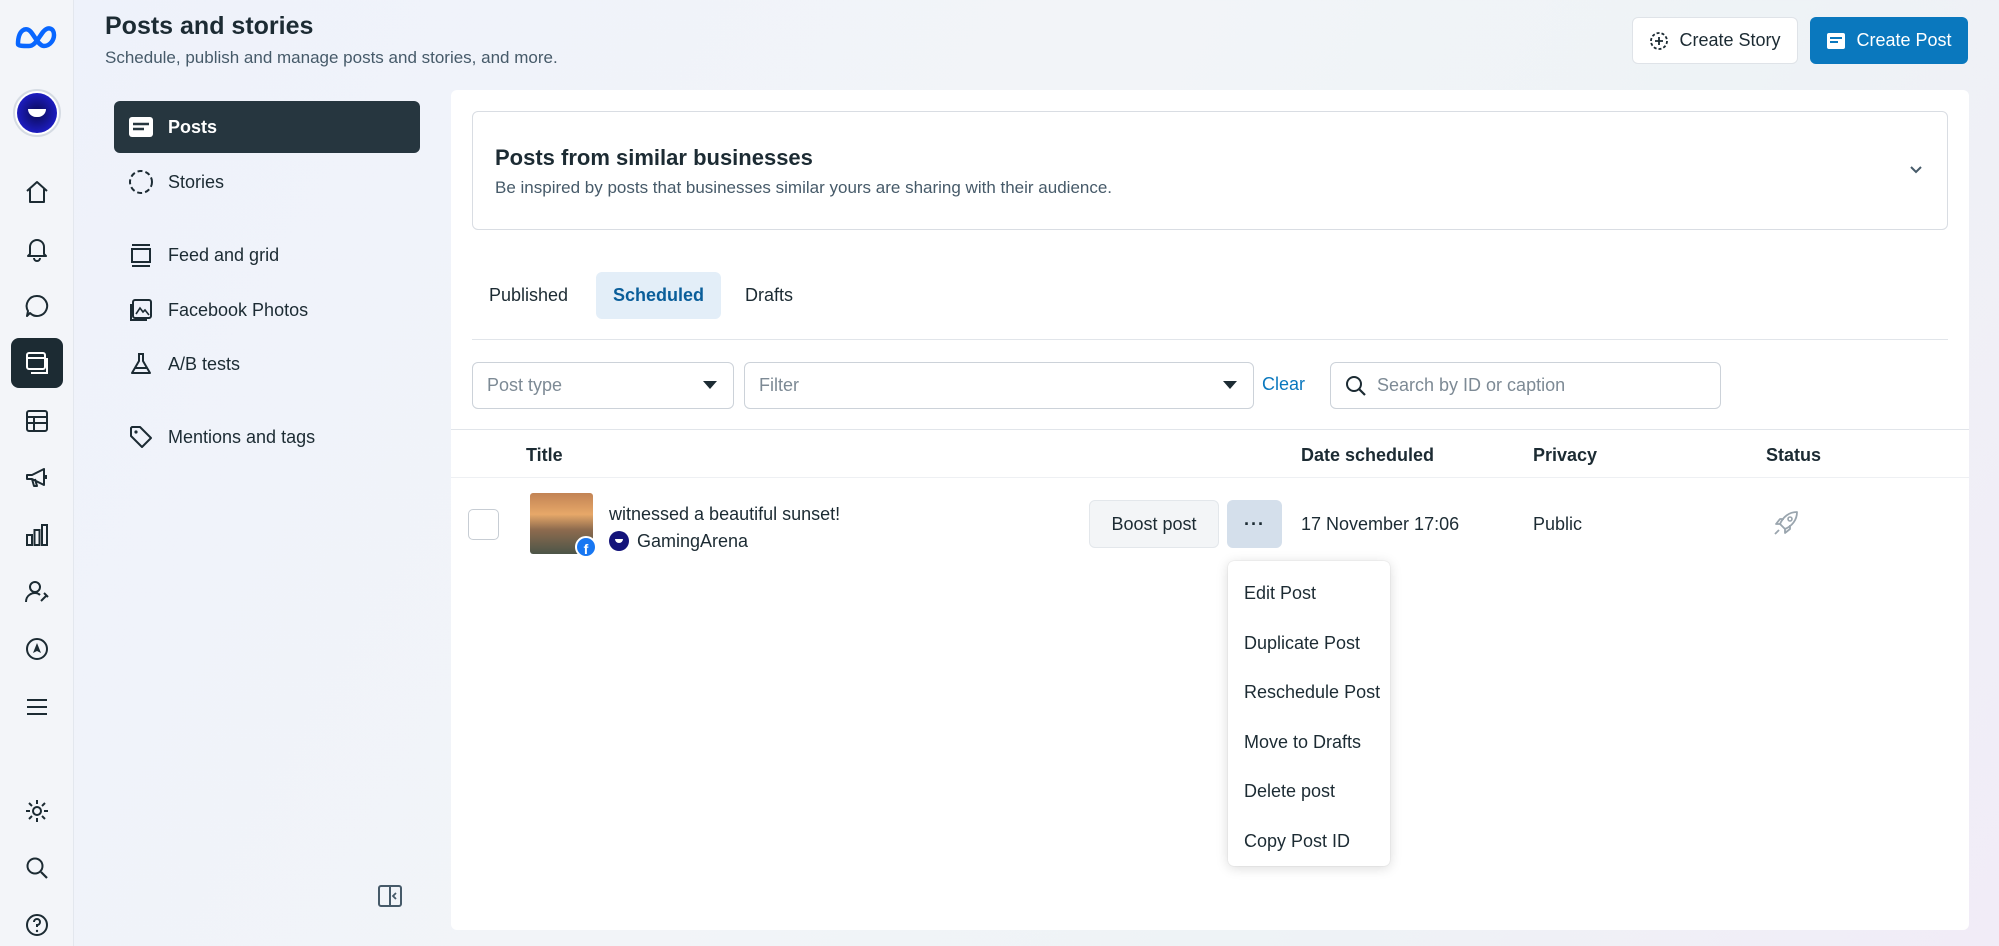 This screenshot has width=1999, height=946. I want to click on left-rail, so click(37, 473).